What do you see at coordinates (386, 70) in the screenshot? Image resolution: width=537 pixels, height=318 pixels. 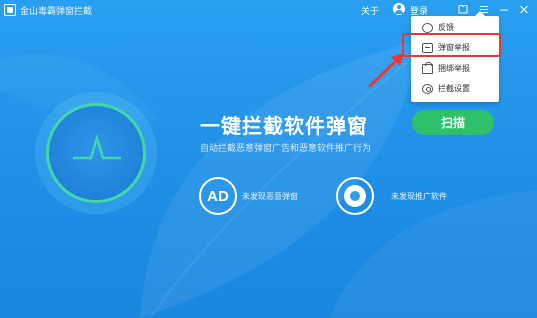 I see `red-arrow-icon` at bounding box center [386, 70].